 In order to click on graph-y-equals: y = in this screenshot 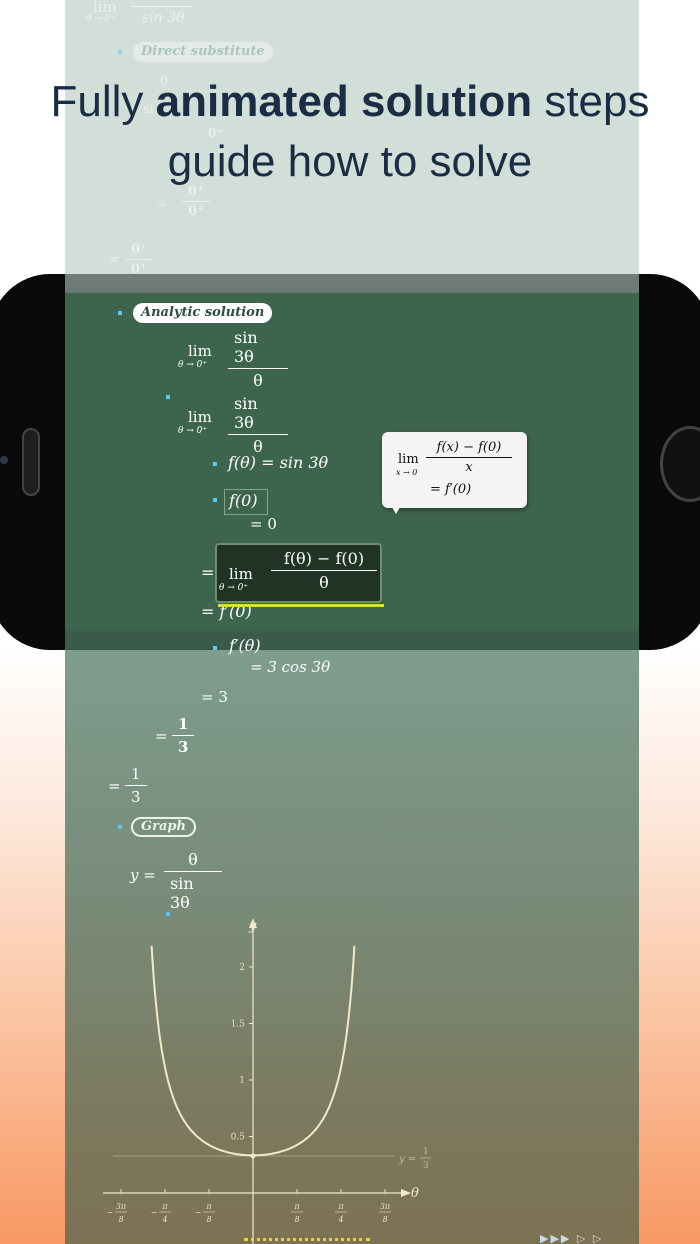, I will do `click(143, 875)`.